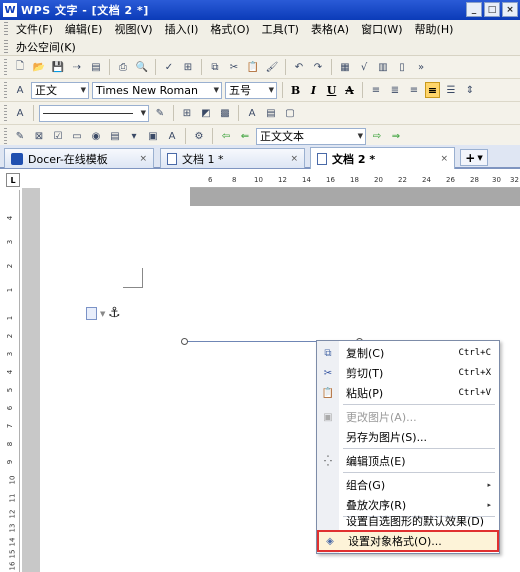  I want to click on line-start-handle, so click(184, 341).